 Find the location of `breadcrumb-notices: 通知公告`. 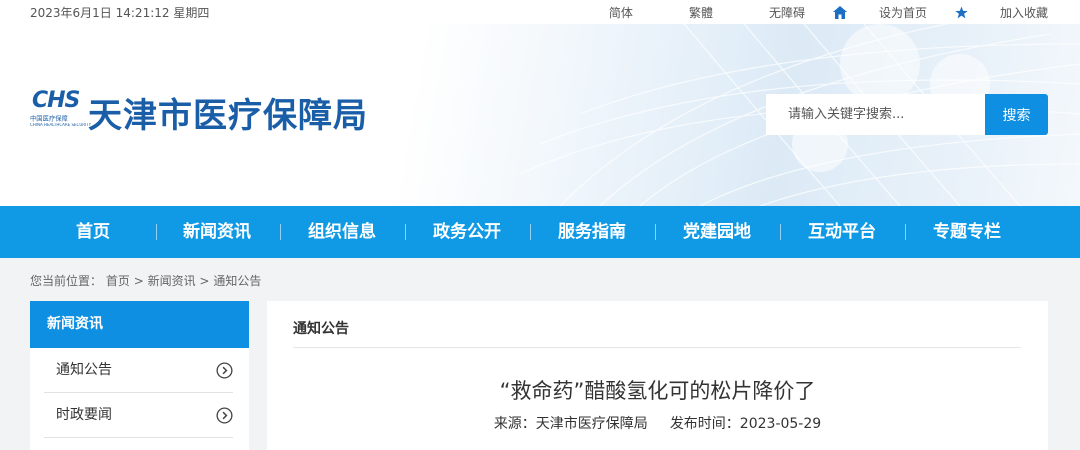

breadcrumb-notices: 通知公告 is located at coordinates (237, 281).